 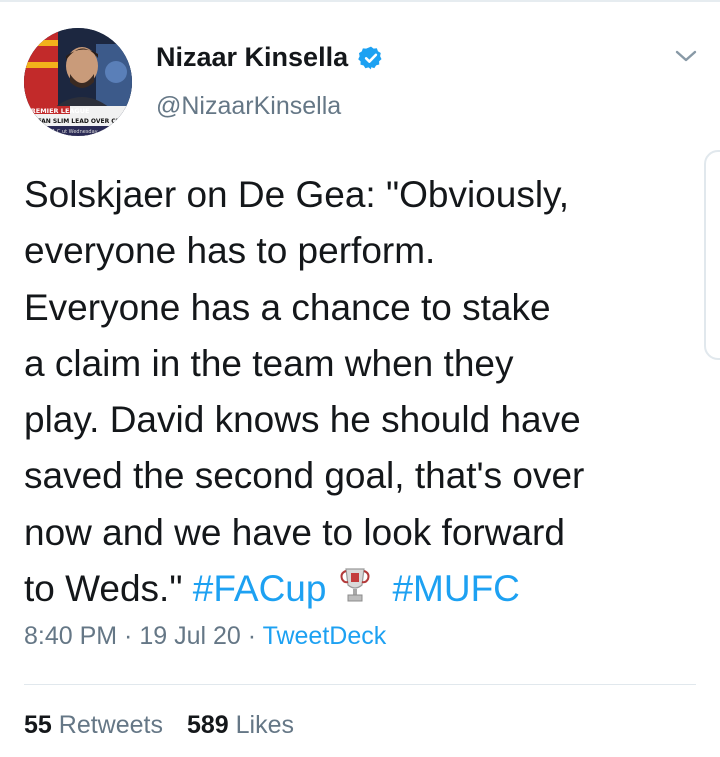 What do you see at coordinates (686, 56) in the screenshot?
I see `chevron-down-icon` at bounding box center [686, 56].